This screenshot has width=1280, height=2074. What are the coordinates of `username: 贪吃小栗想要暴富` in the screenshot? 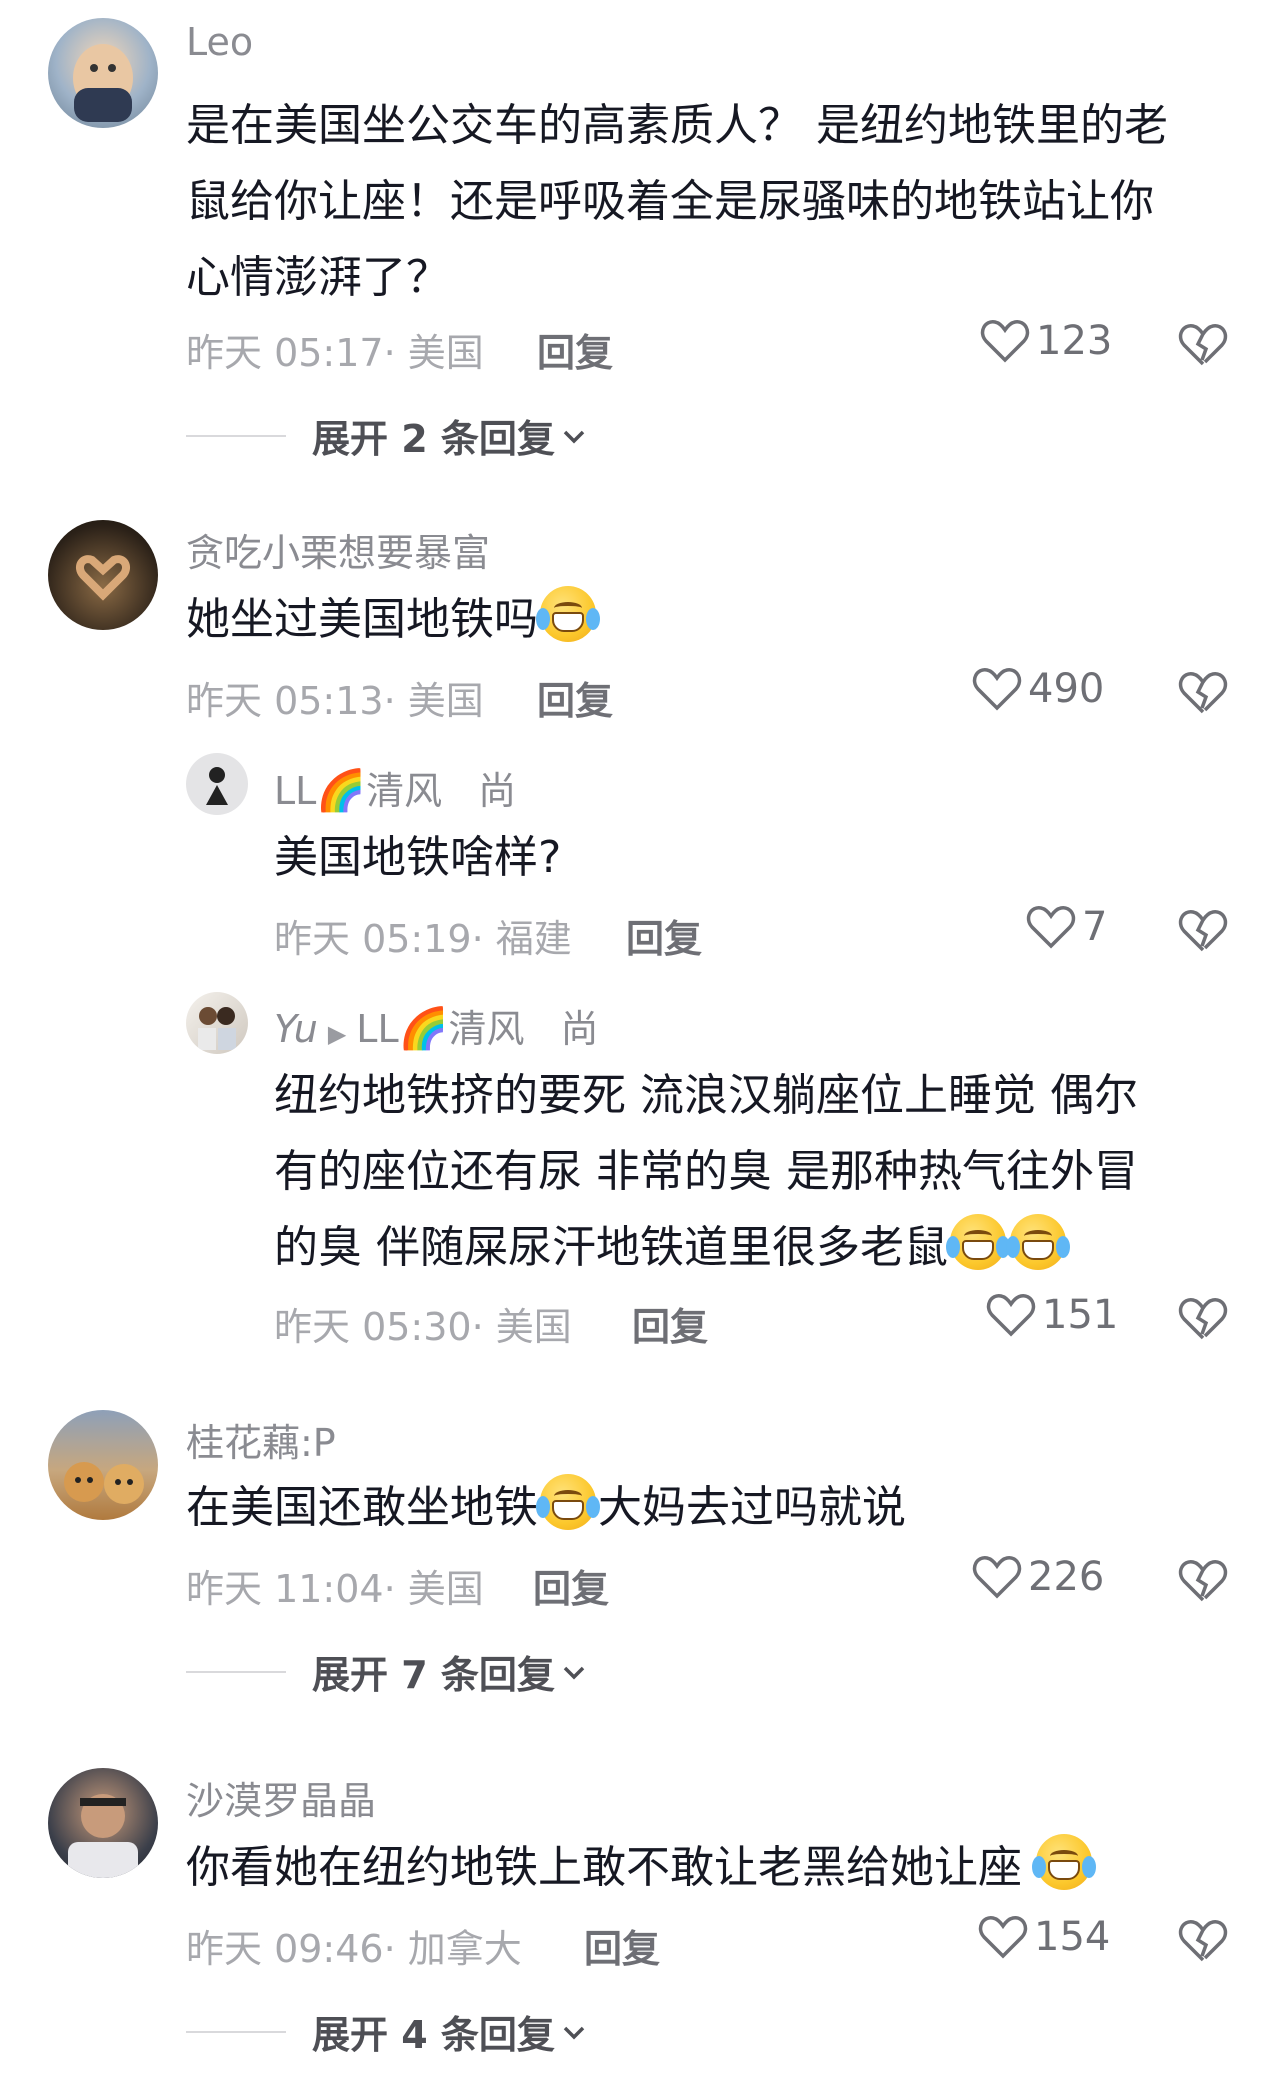 It's located at (338, 549).